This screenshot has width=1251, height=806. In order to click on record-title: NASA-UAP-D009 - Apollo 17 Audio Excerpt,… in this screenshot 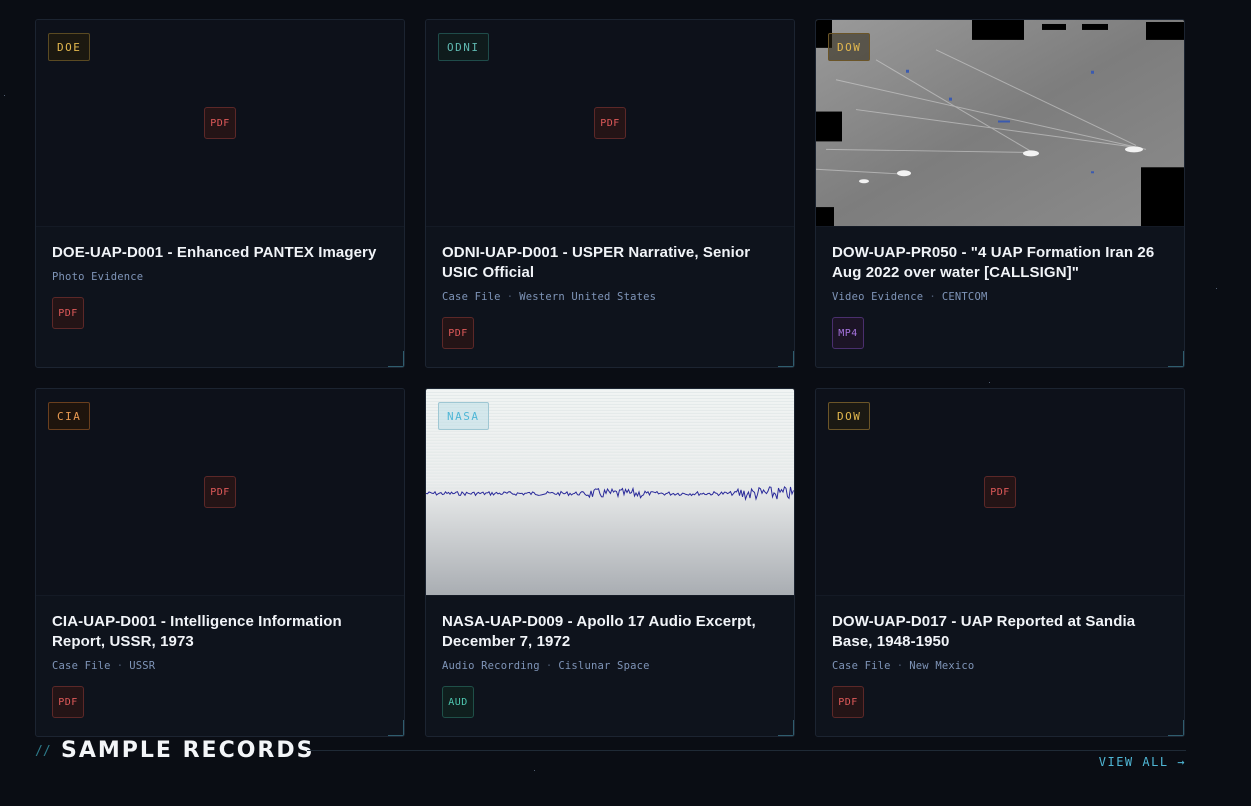, I will do `click(610, 632)`.